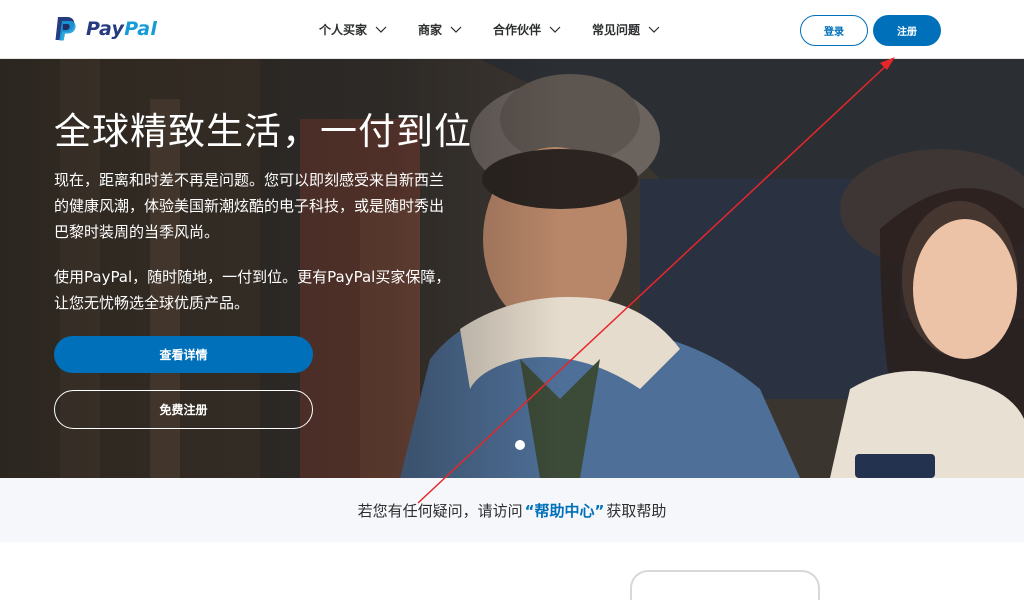  I want to click on view-details-button: 查看详情, so click(183, 354).